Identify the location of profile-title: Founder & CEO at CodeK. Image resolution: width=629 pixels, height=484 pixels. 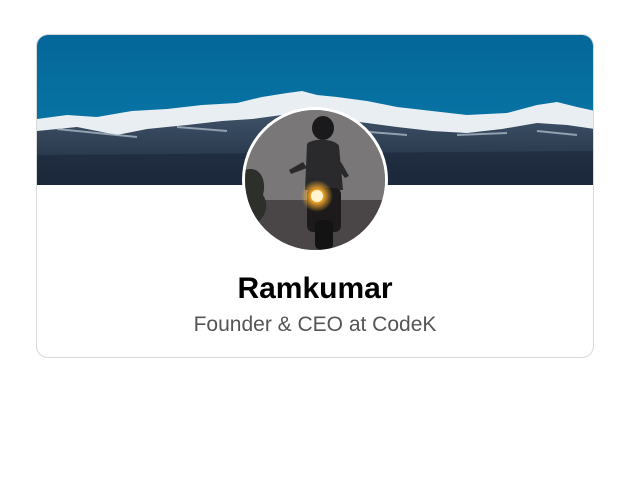
(315, 324).